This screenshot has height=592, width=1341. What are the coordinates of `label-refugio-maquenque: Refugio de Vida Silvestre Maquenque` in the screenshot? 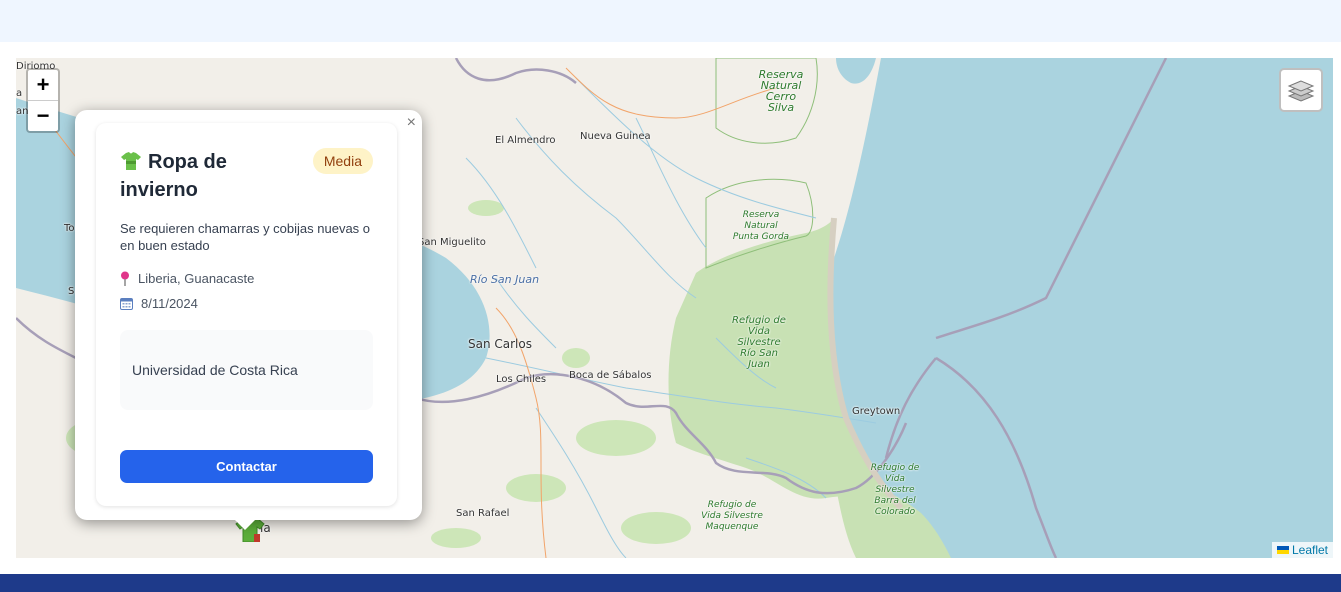 It's located at (732, 516).